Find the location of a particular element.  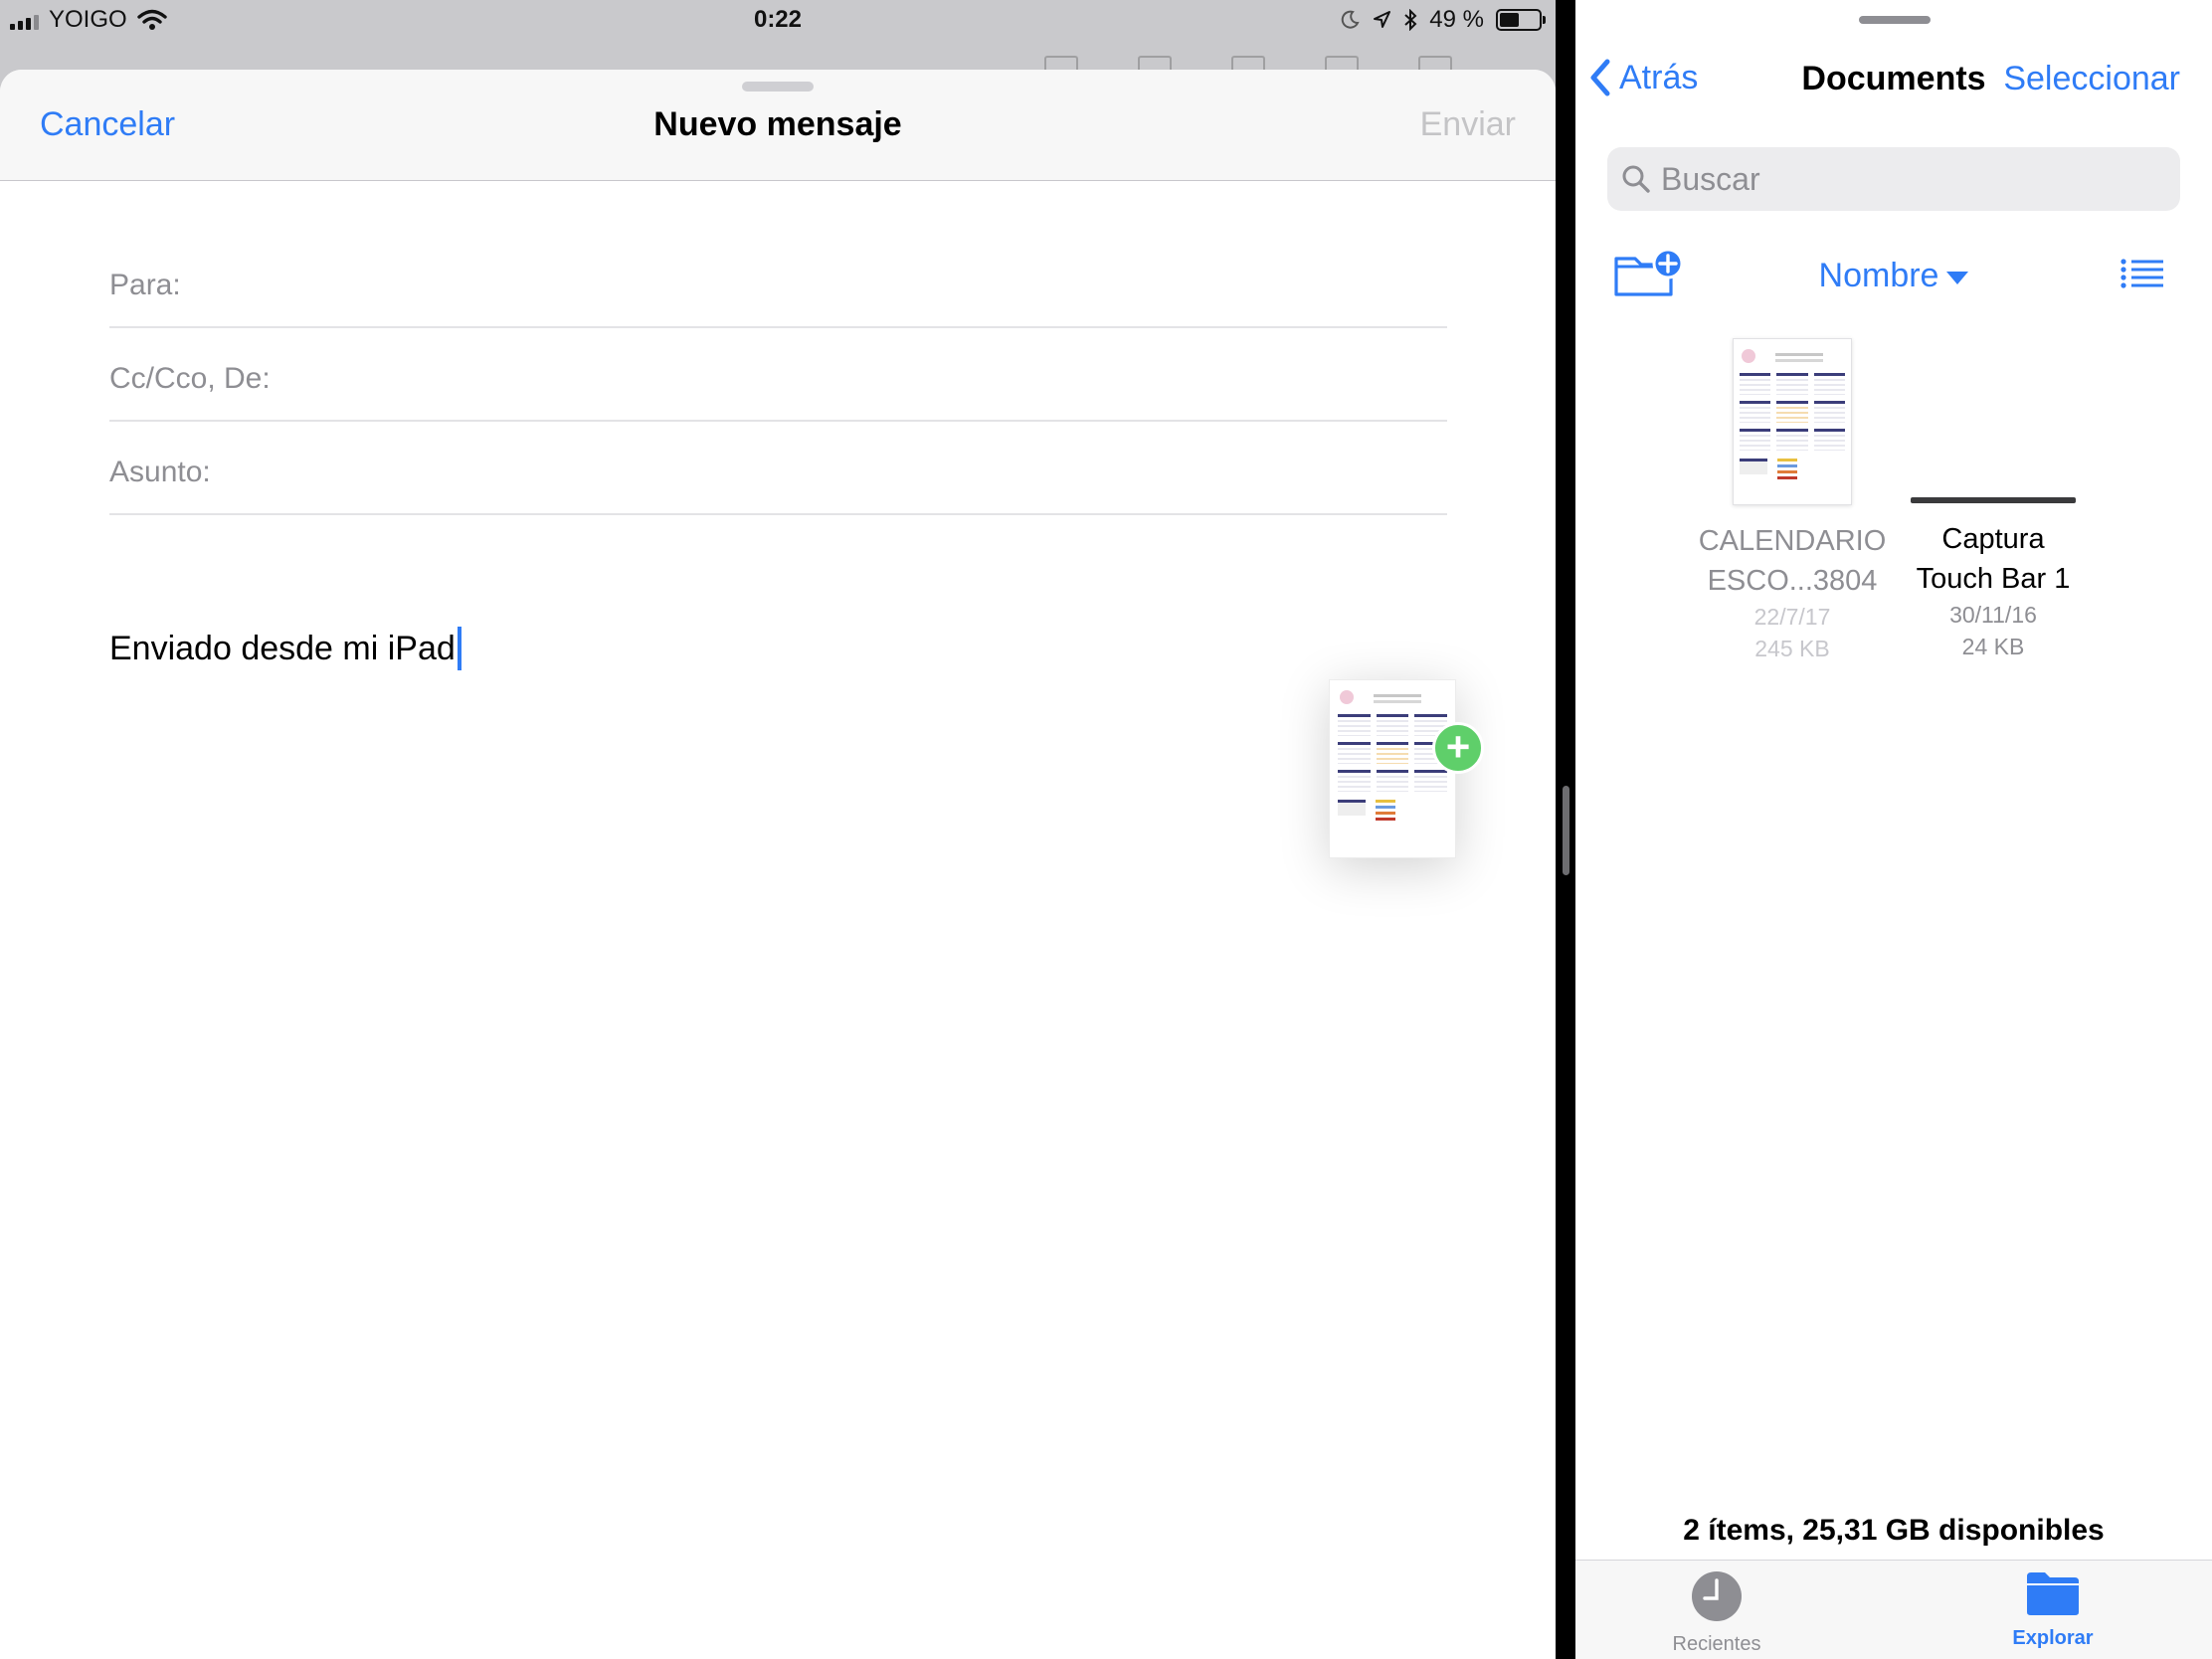

file-item-captura: Captura Touch Bar 1 30/11/16 24 KB is located at coordinates (1993, 498).